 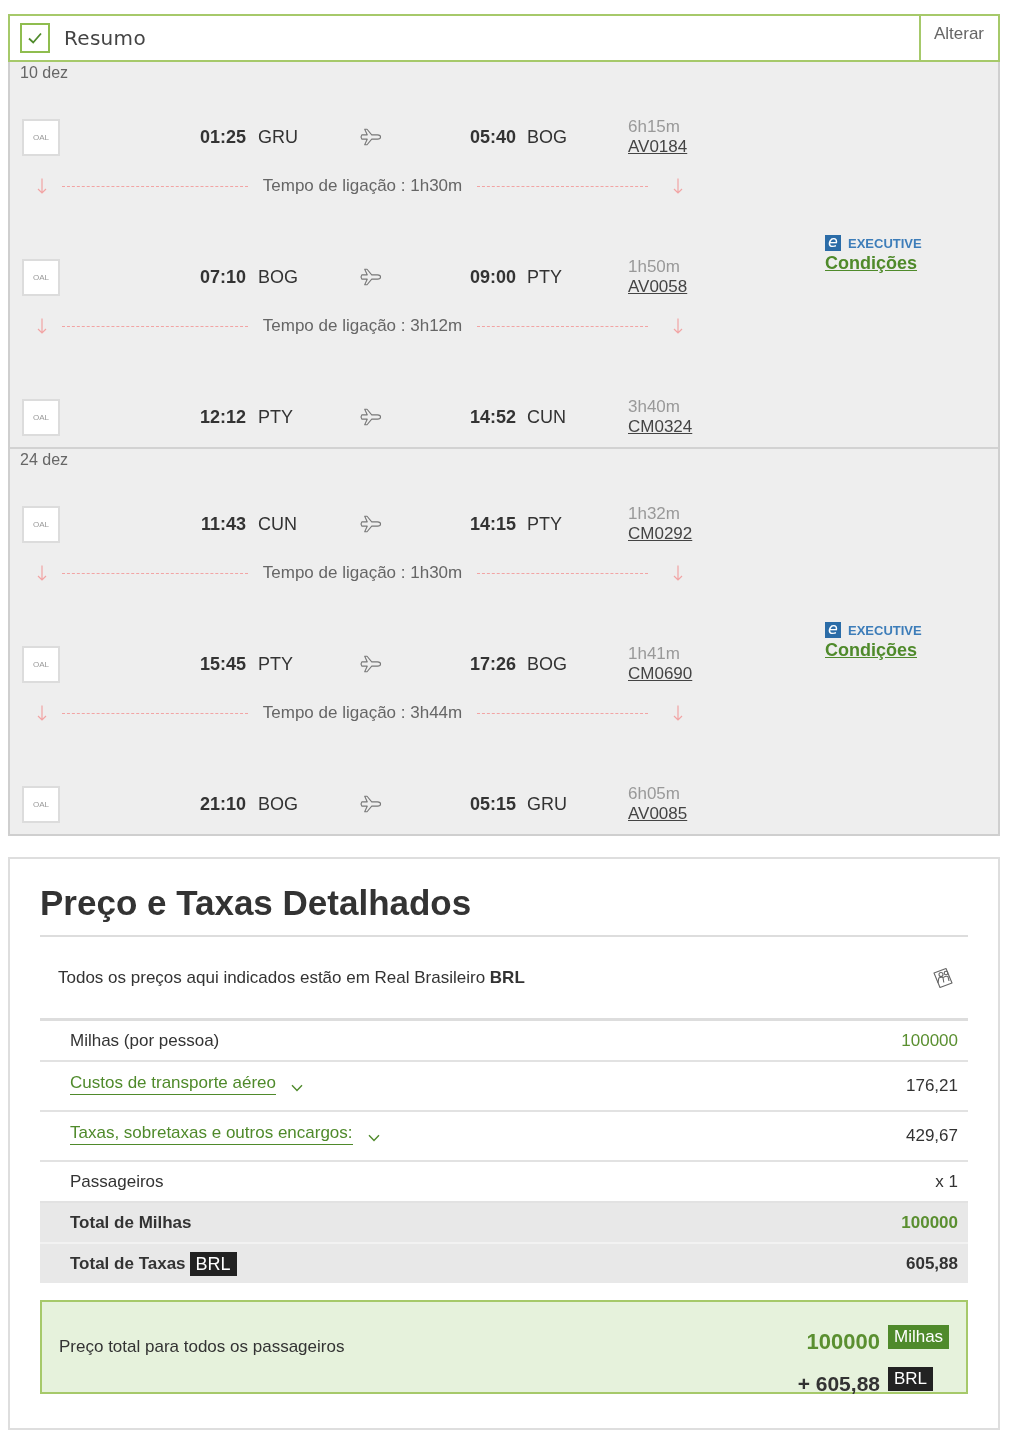 I want to click on flight-duration: 1h32m, so click(x=654, y=514).